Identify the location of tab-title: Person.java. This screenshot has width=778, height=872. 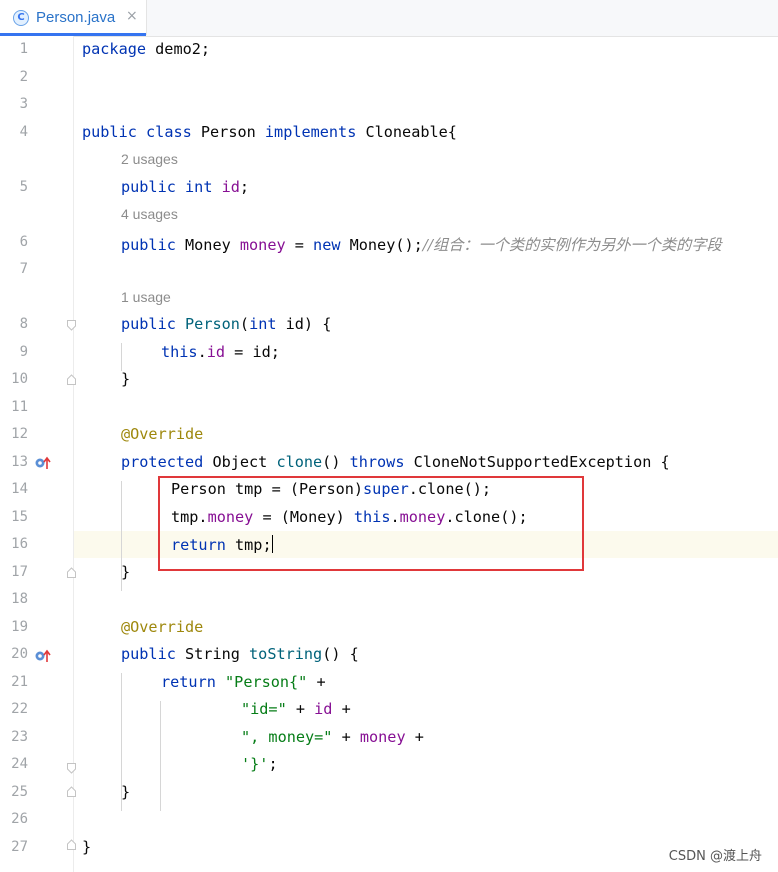
(76, 17).